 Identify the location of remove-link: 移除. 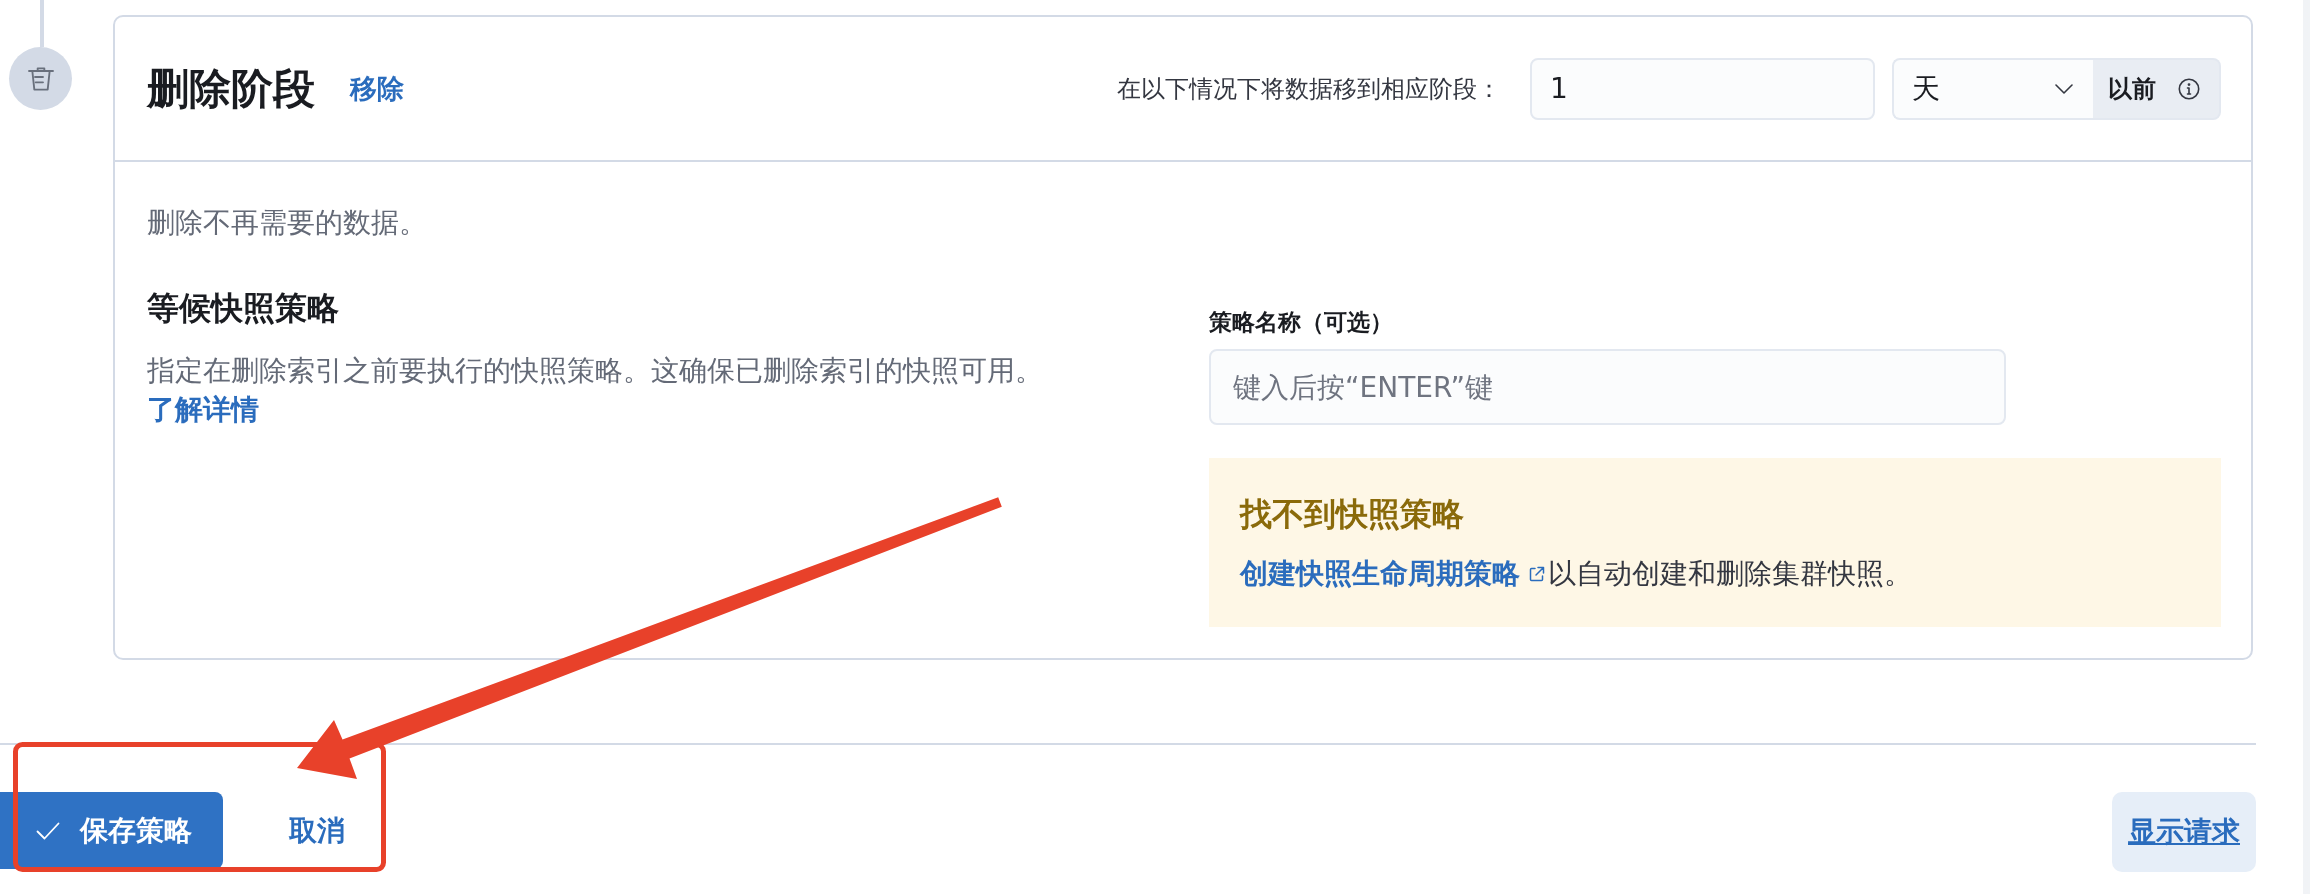
(377, 88).